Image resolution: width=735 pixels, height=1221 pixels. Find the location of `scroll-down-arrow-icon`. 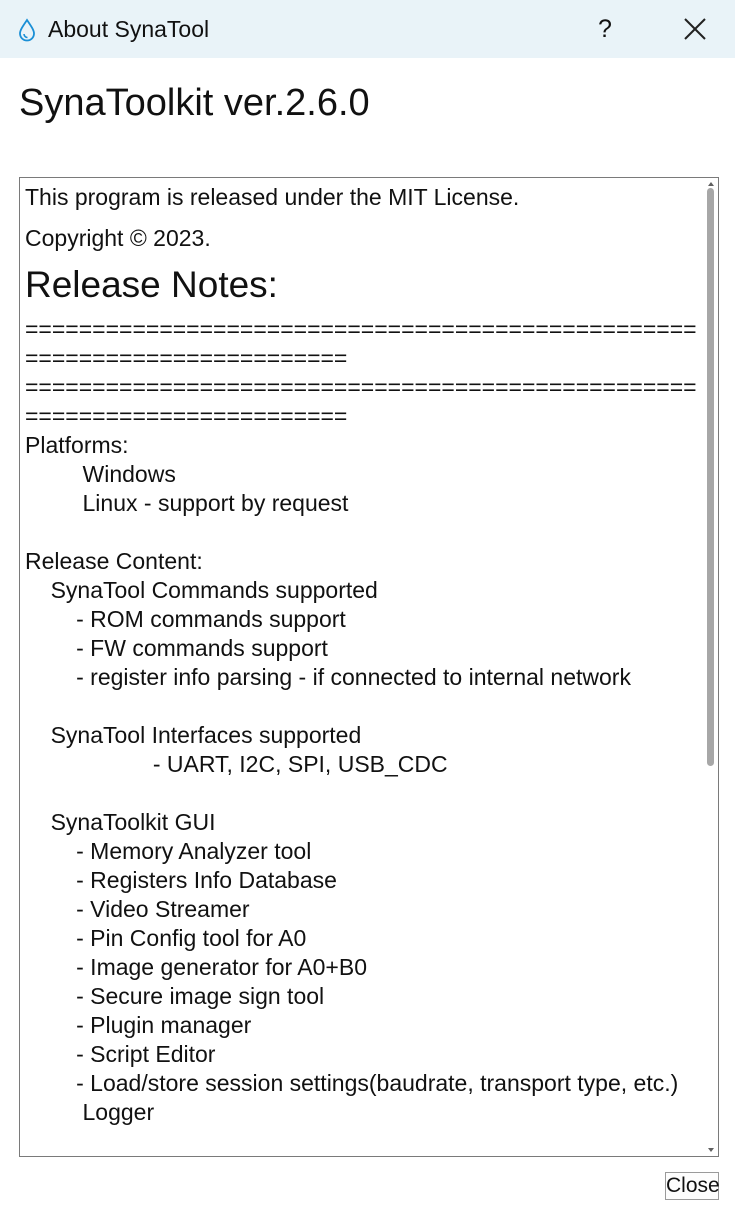

scroll-down-arrow-icon is located at coordinates (711, 1150).